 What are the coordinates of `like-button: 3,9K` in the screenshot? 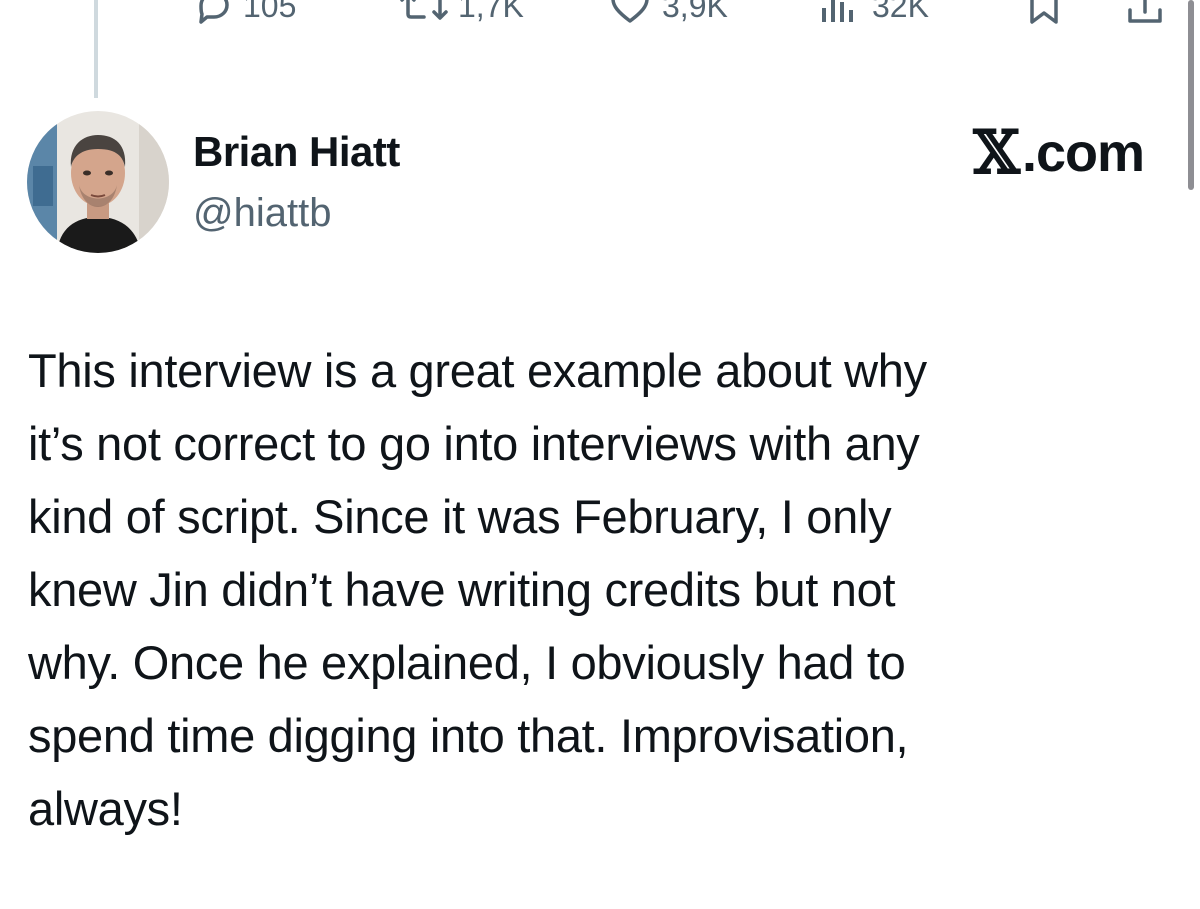 It's located at (668, 15).